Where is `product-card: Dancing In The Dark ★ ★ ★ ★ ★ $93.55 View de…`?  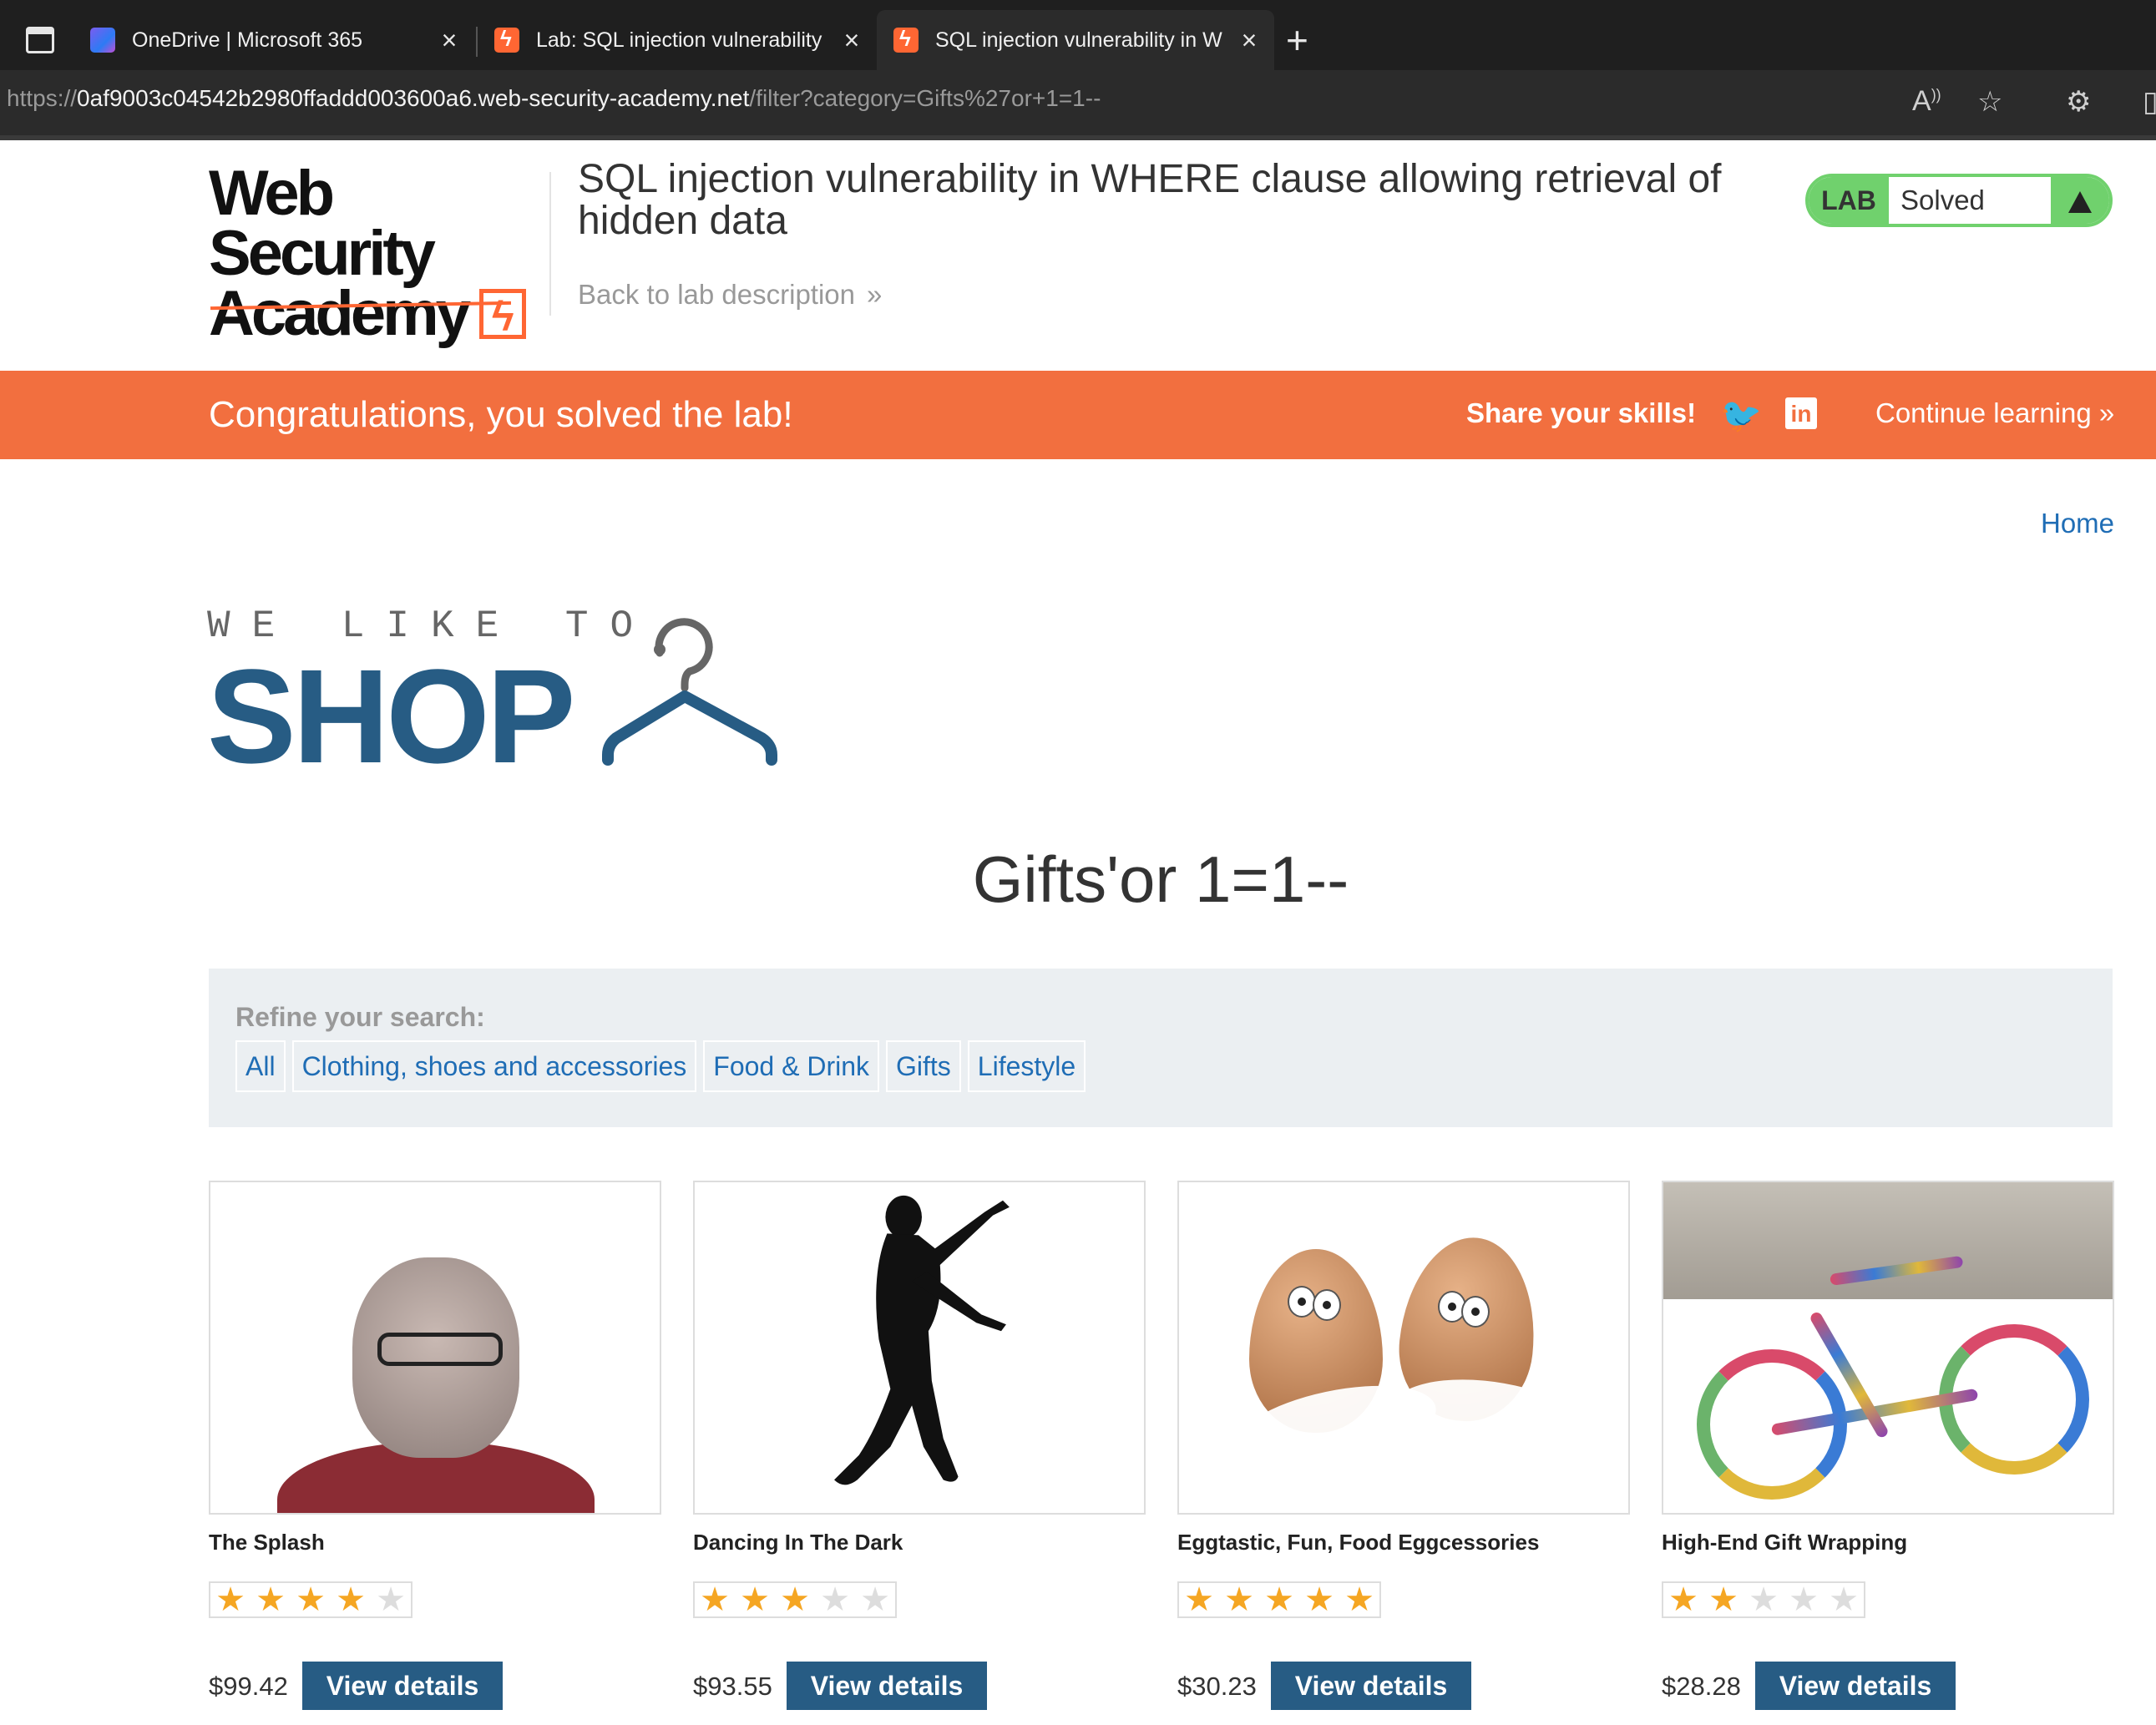 product-card: Dancing In The Dark ★ ★ ★ ★ ★ $93.55 View de… is located at coordinates (919, 1448).